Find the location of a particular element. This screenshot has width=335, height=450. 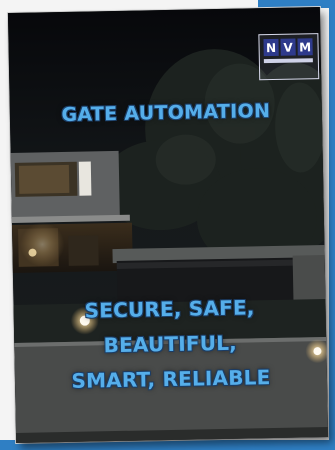

nvm-logo: N V M is located at coordinates (289, 57).